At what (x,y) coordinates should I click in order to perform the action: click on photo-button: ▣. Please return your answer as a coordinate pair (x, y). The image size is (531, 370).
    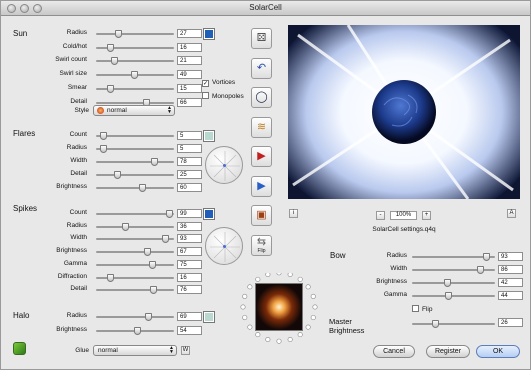
    Looking at the image, I should click on (261, 215).